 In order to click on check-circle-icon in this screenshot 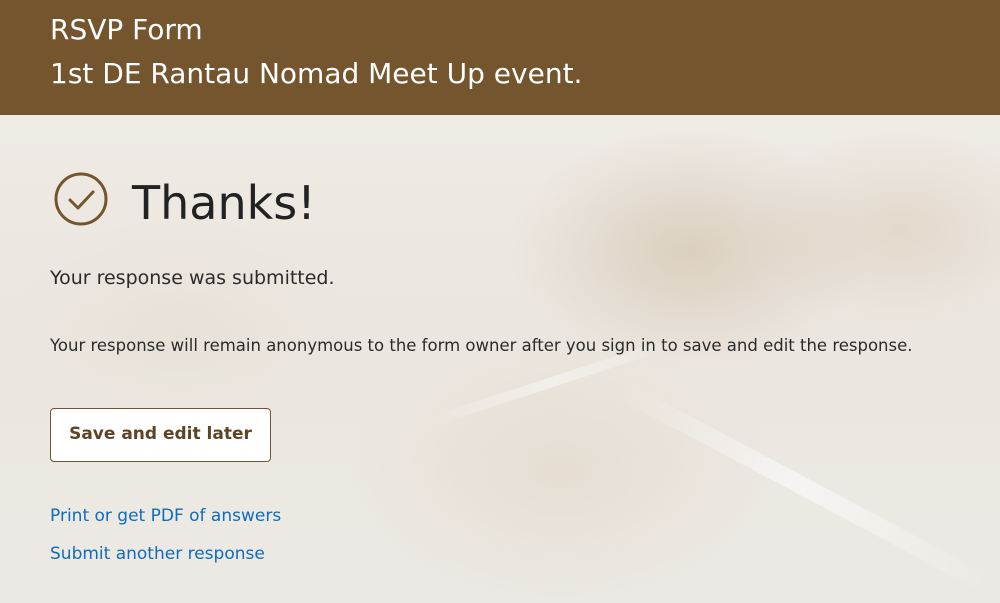, I will do `click(81, 199)`.